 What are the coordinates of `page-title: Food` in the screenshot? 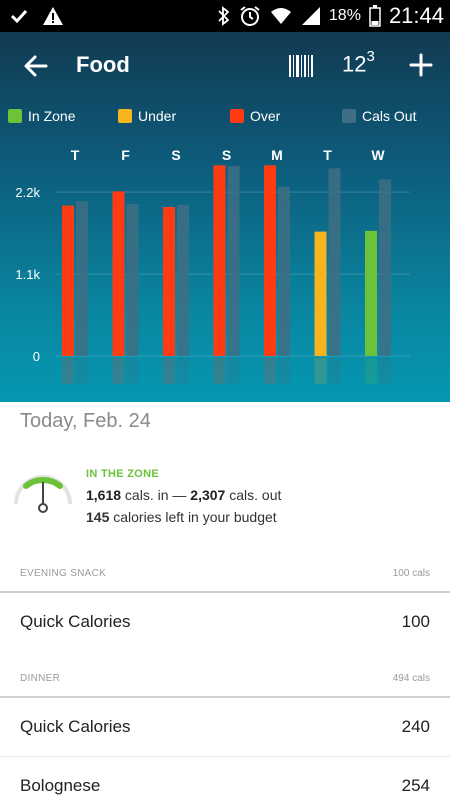 It's located at (103, 64).